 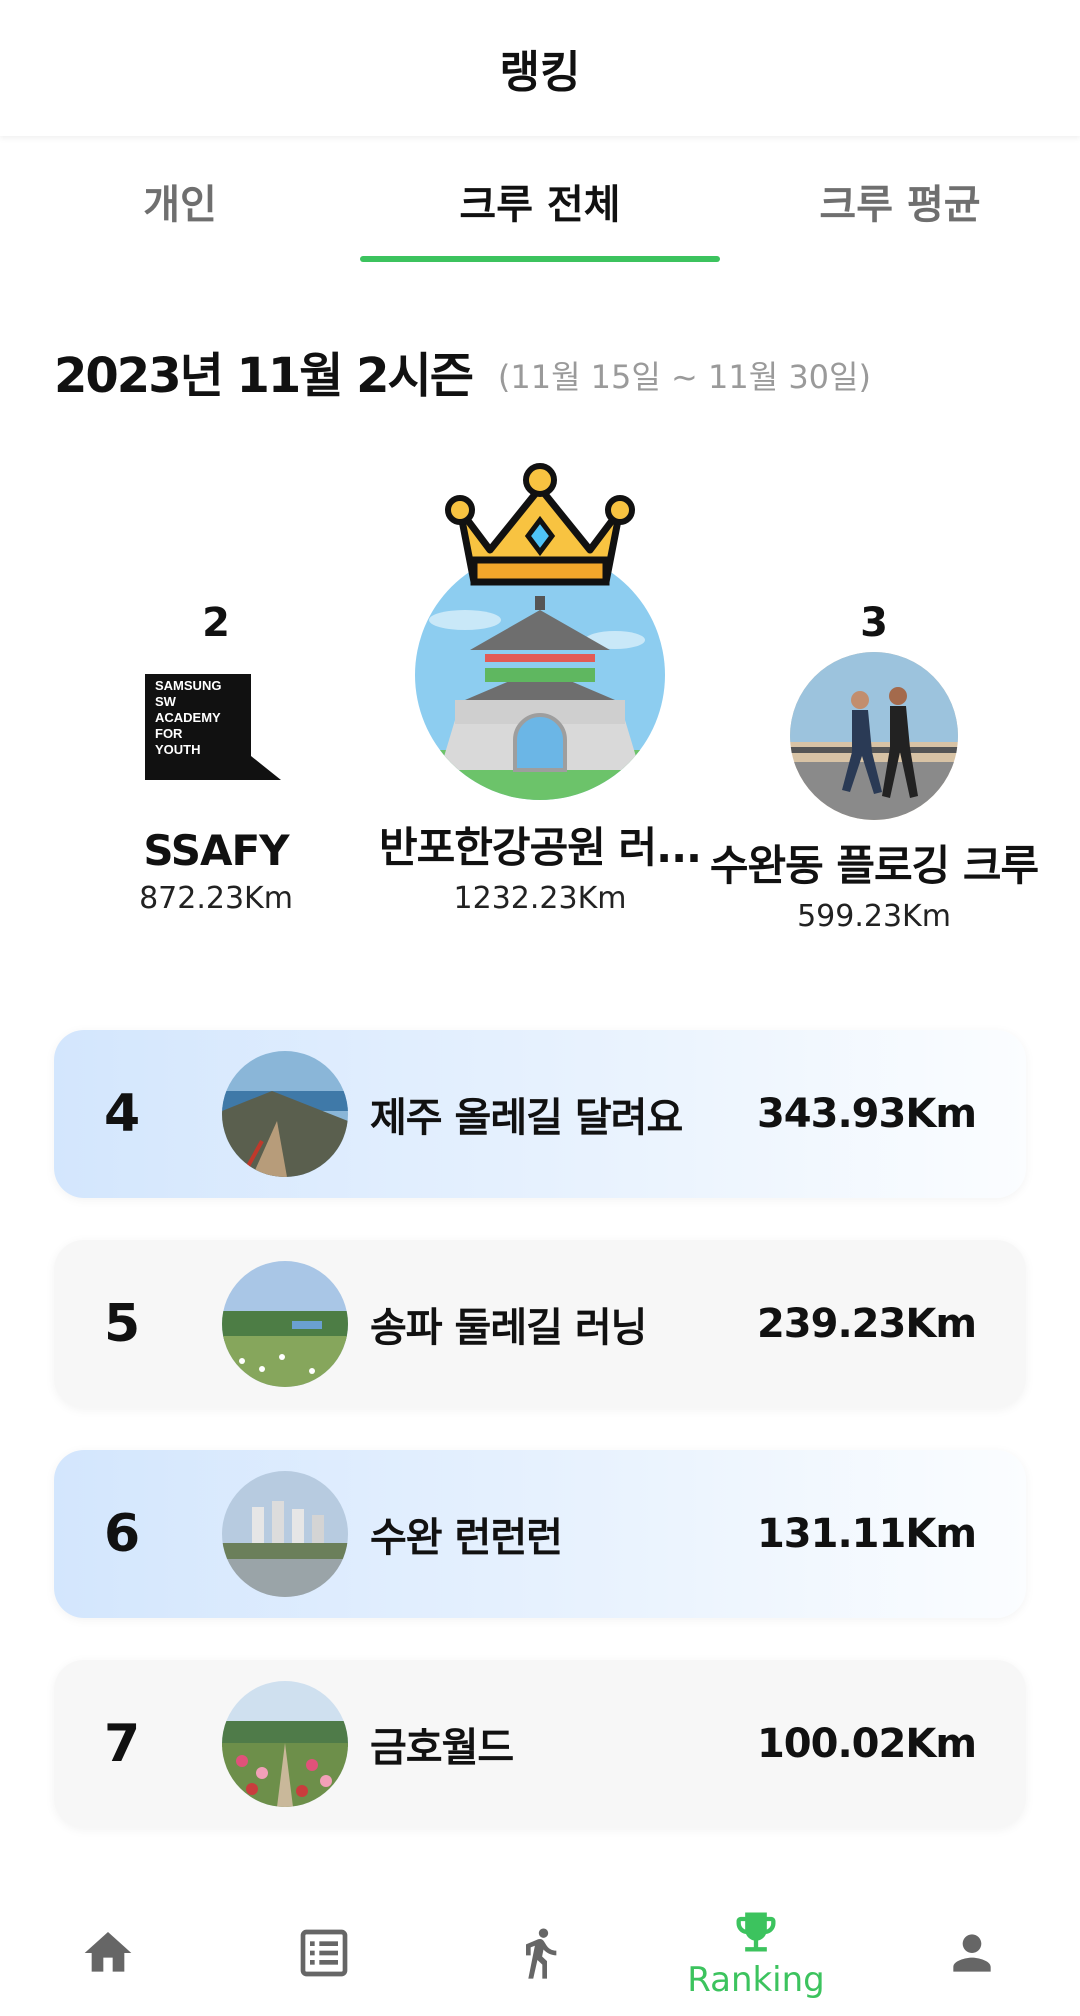 I want to click on ssafy-logo-line: FOR, so click(x=169, y=733).